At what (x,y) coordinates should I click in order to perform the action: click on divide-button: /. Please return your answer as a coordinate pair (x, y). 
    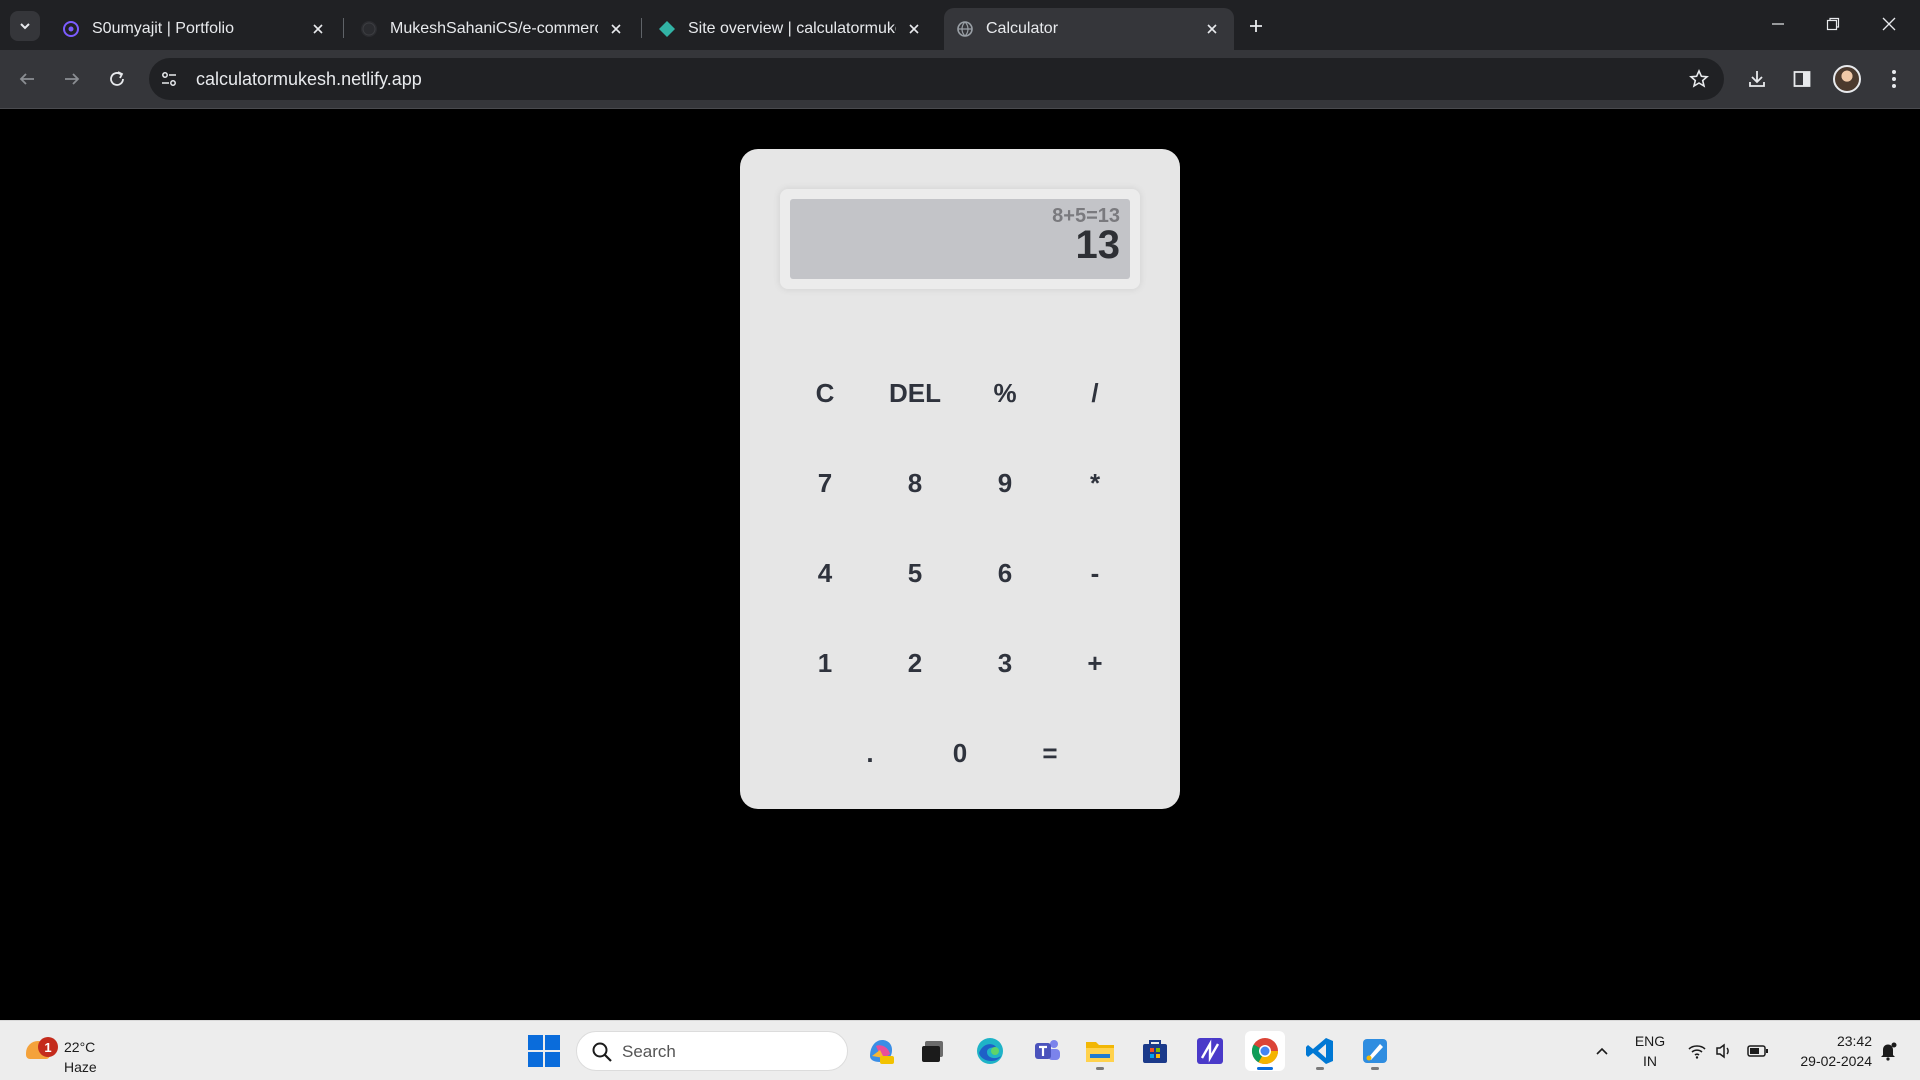
    Looking at the image, I should click on (1095, 393).